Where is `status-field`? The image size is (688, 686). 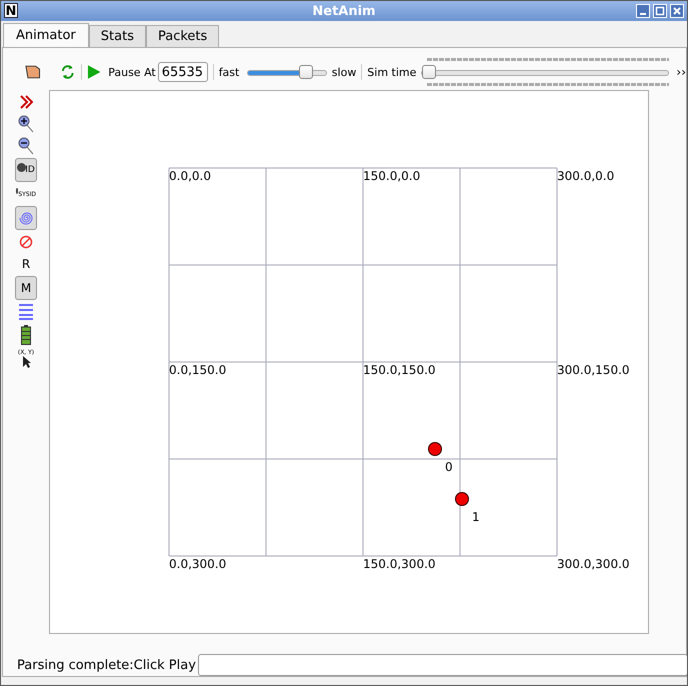
status-field is located at coordinates (442, 665).